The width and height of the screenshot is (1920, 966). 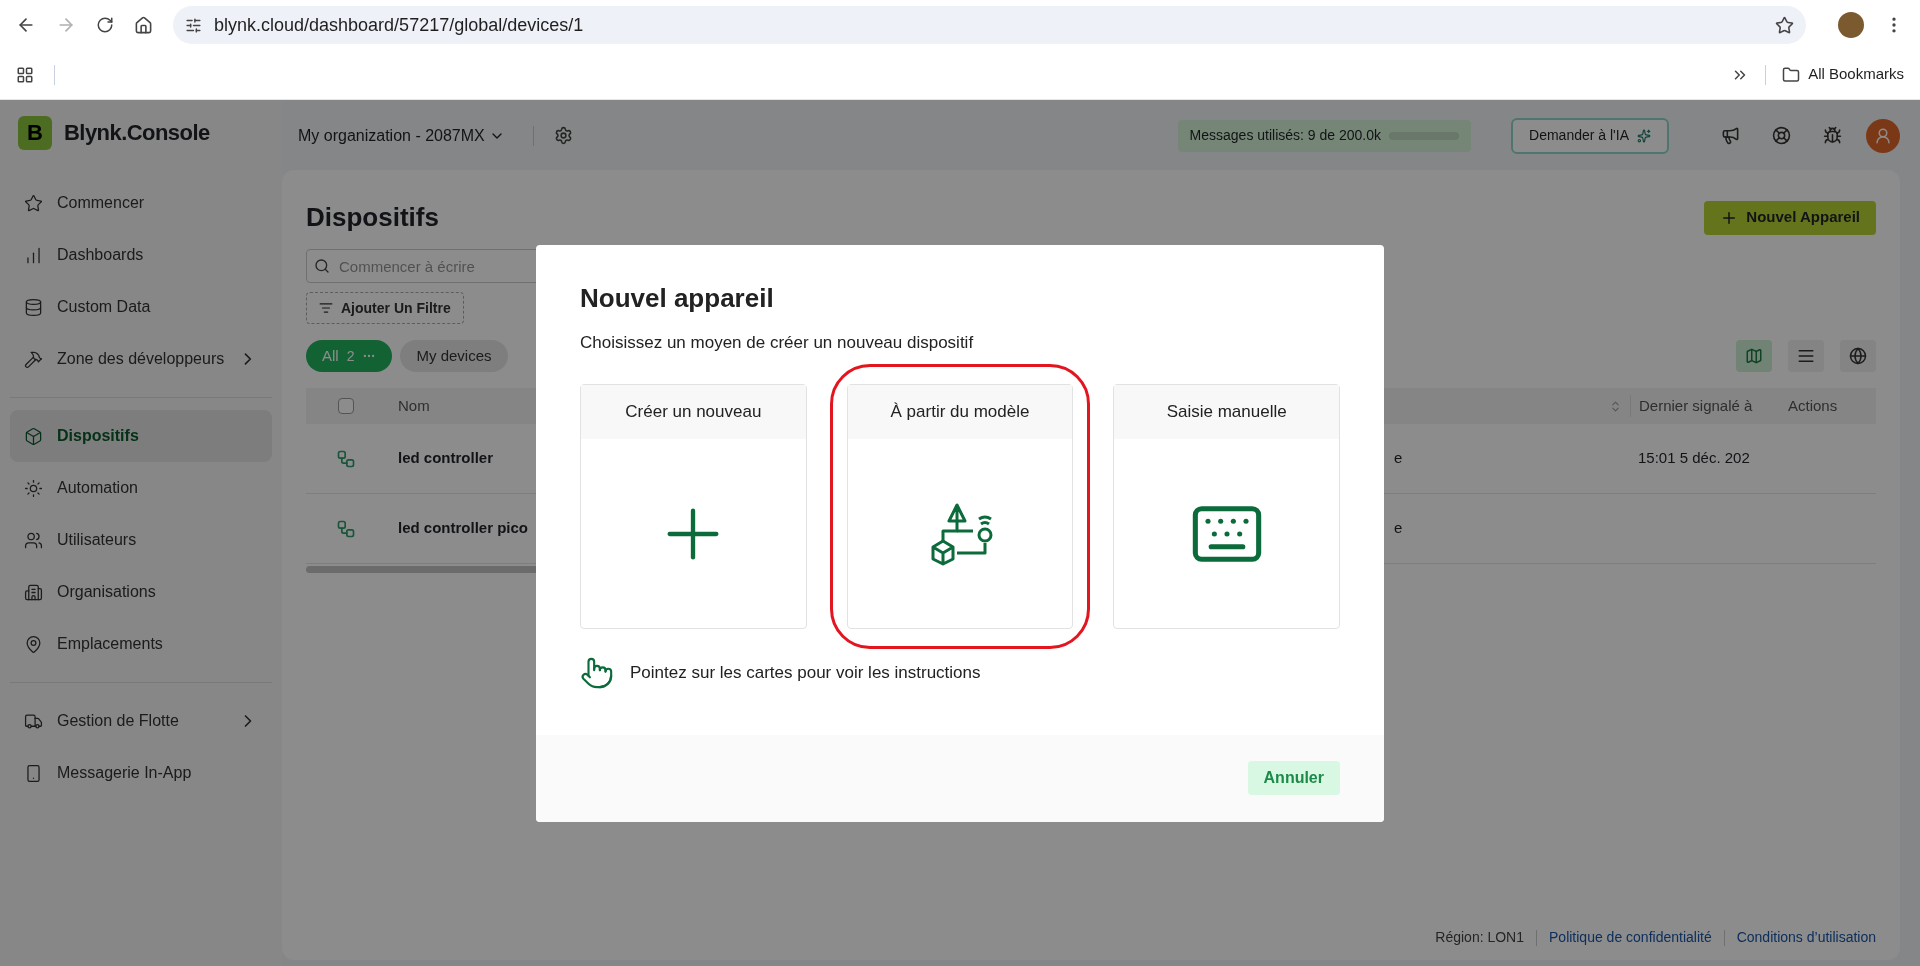 What do you see at coordinates (141, 359) in the screenshot?
I see `sidebar-item: Zone des développeurs` at bounding box center [141, 359].